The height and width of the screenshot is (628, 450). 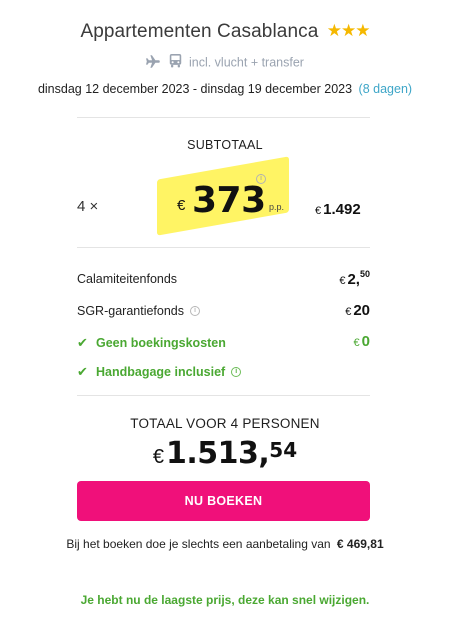 I want to click on price-info-icon: i, so click(x=261, y=179).